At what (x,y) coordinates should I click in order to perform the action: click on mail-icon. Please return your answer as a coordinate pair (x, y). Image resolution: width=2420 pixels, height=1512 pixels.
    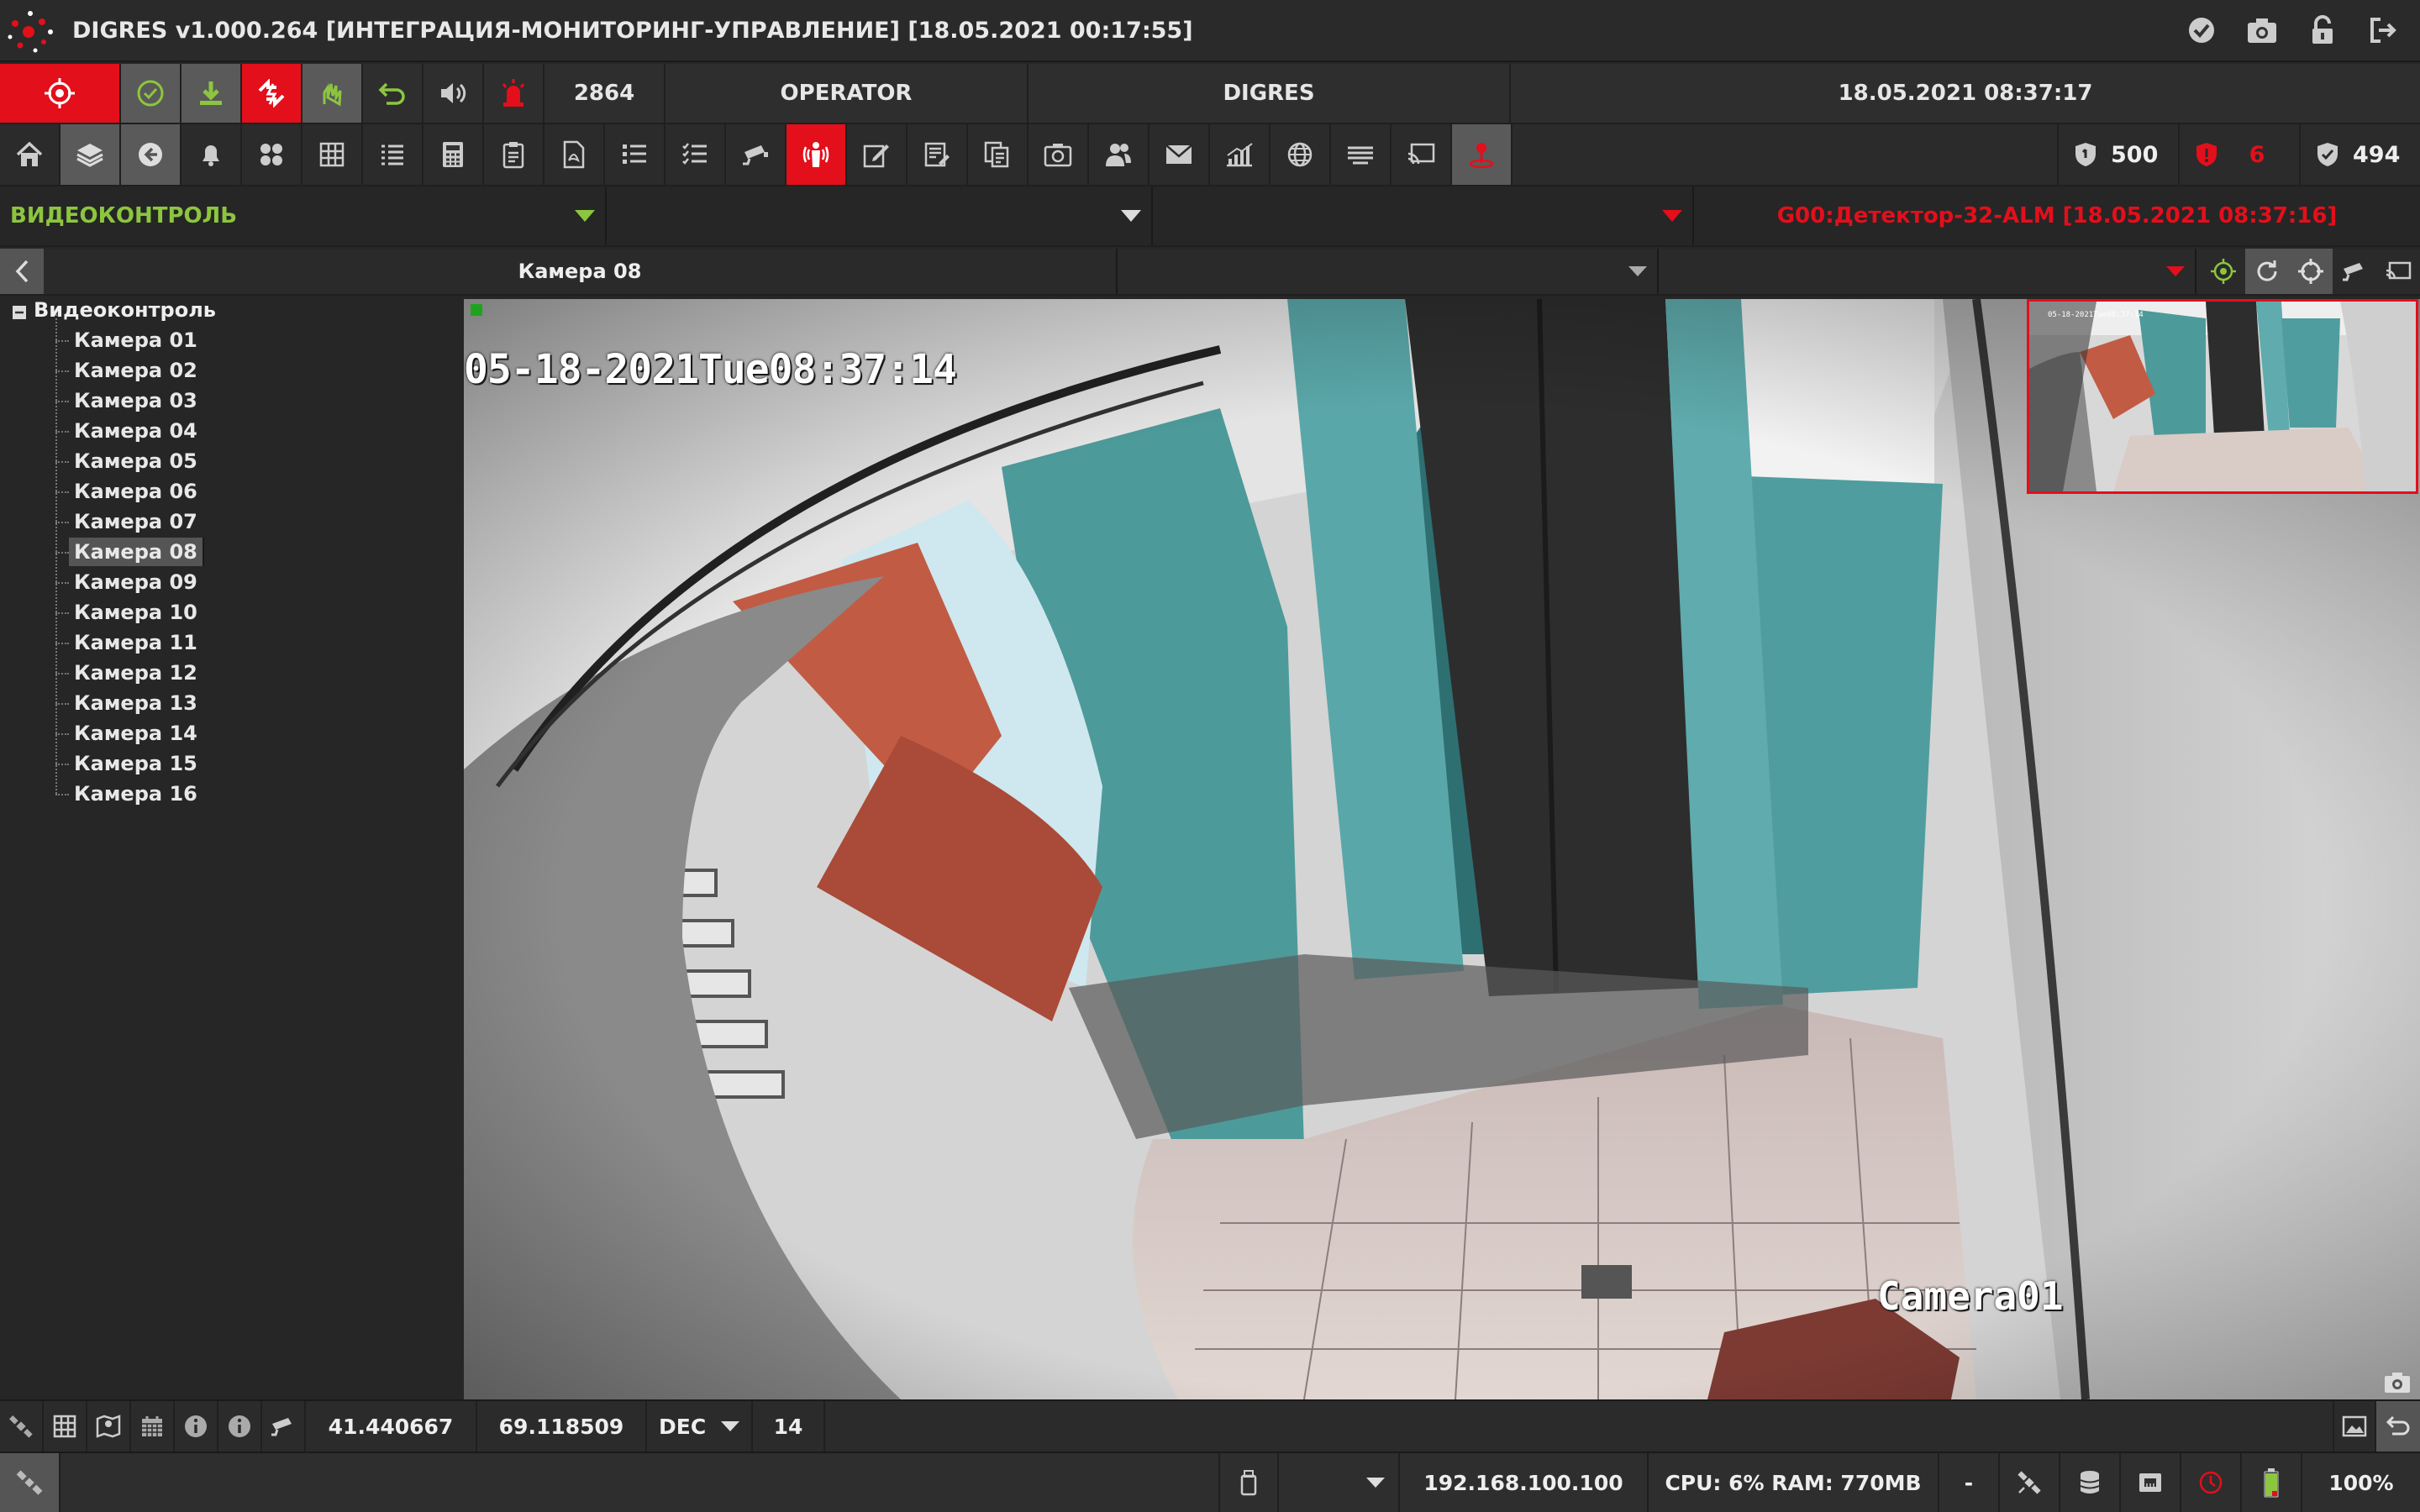
    Looking at the image, I should click on (1180, 154).